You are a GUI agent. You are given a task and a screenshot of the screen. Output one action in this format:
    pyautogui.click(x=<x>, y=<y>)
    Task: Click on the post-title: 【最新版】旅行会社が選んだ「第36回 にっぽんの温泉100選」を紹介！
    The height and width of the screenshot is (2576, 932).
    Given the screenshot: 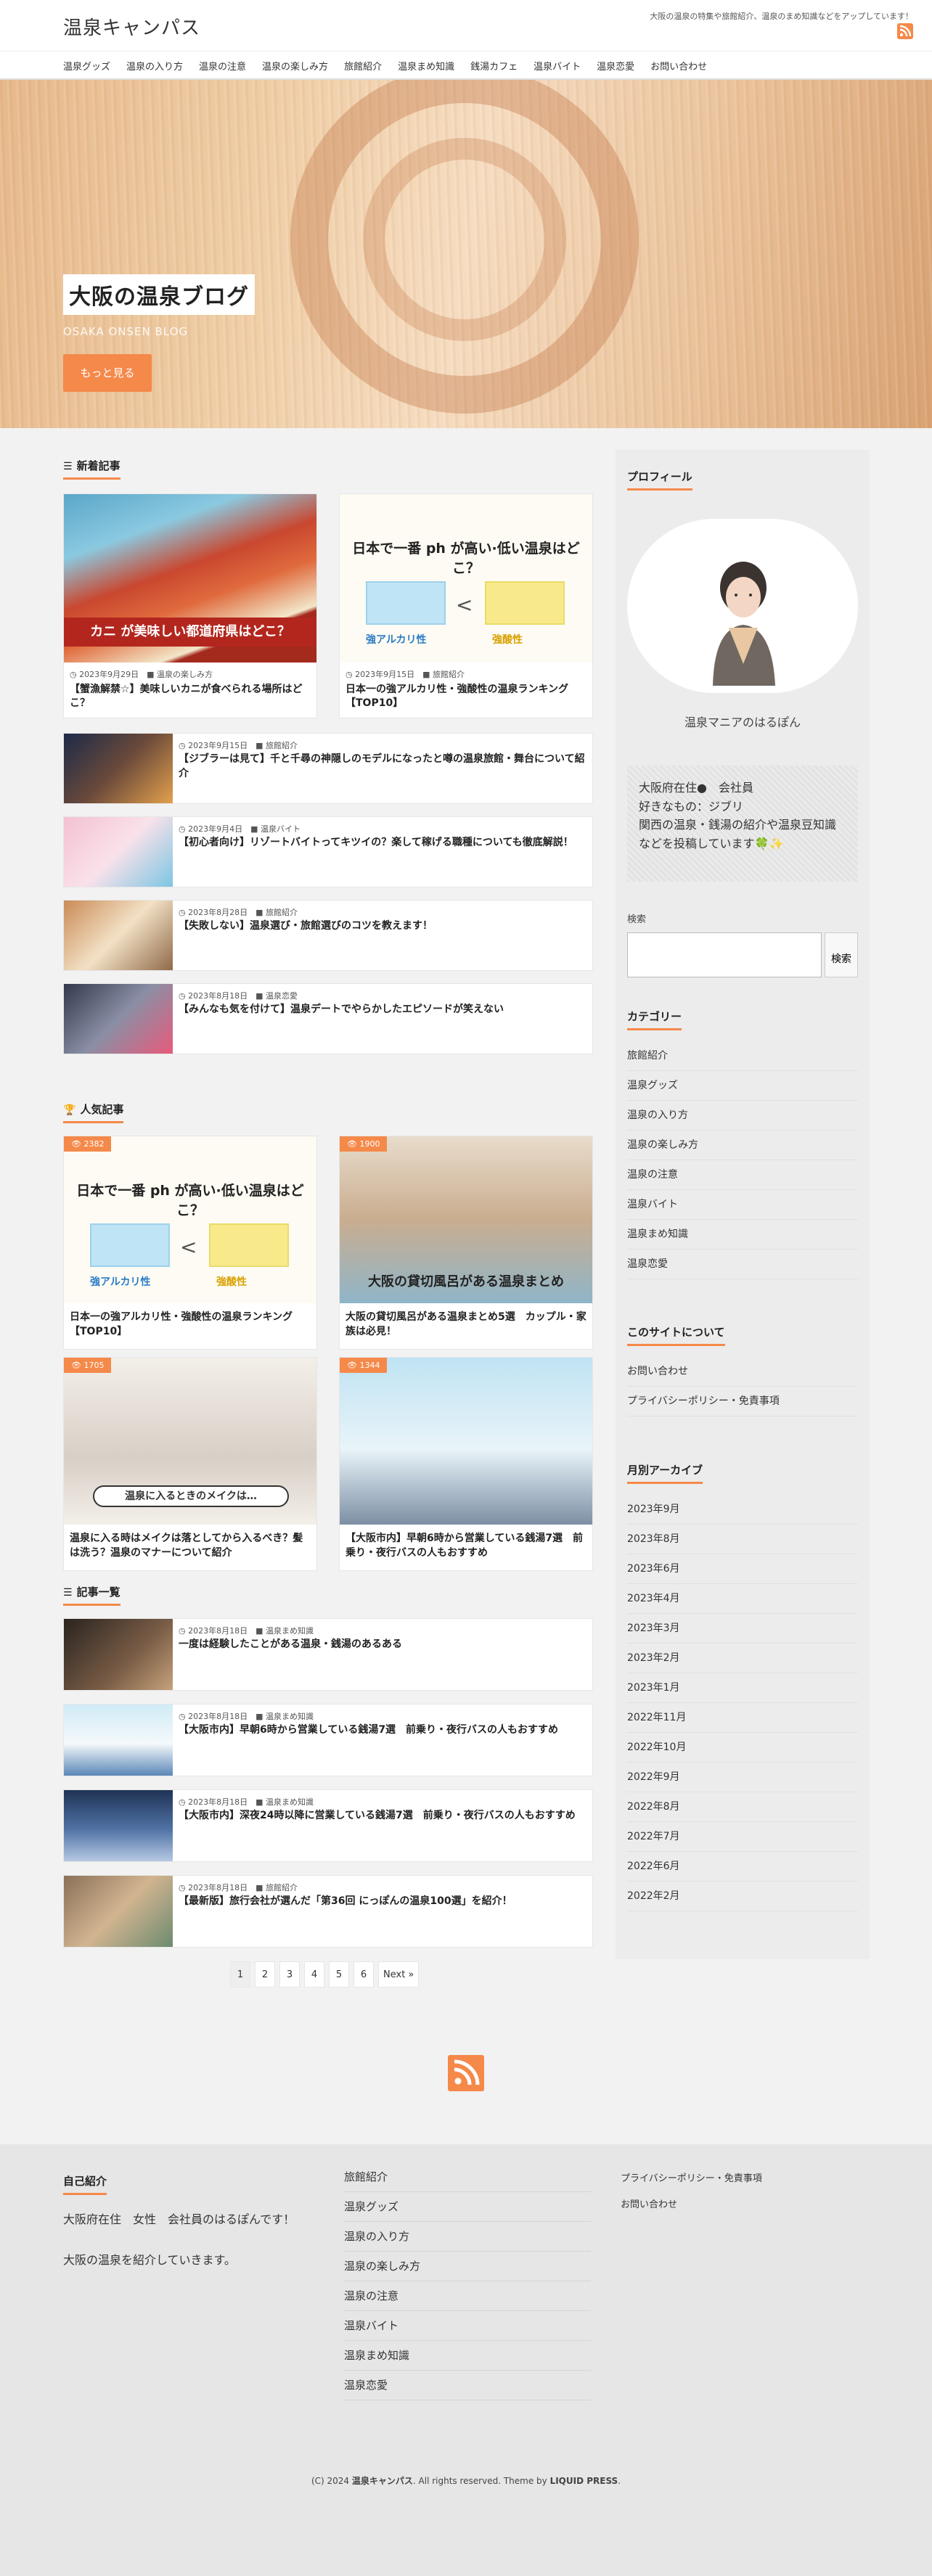 What is the action you would take?
    pyautogui.click(x=382, y=1902)
    